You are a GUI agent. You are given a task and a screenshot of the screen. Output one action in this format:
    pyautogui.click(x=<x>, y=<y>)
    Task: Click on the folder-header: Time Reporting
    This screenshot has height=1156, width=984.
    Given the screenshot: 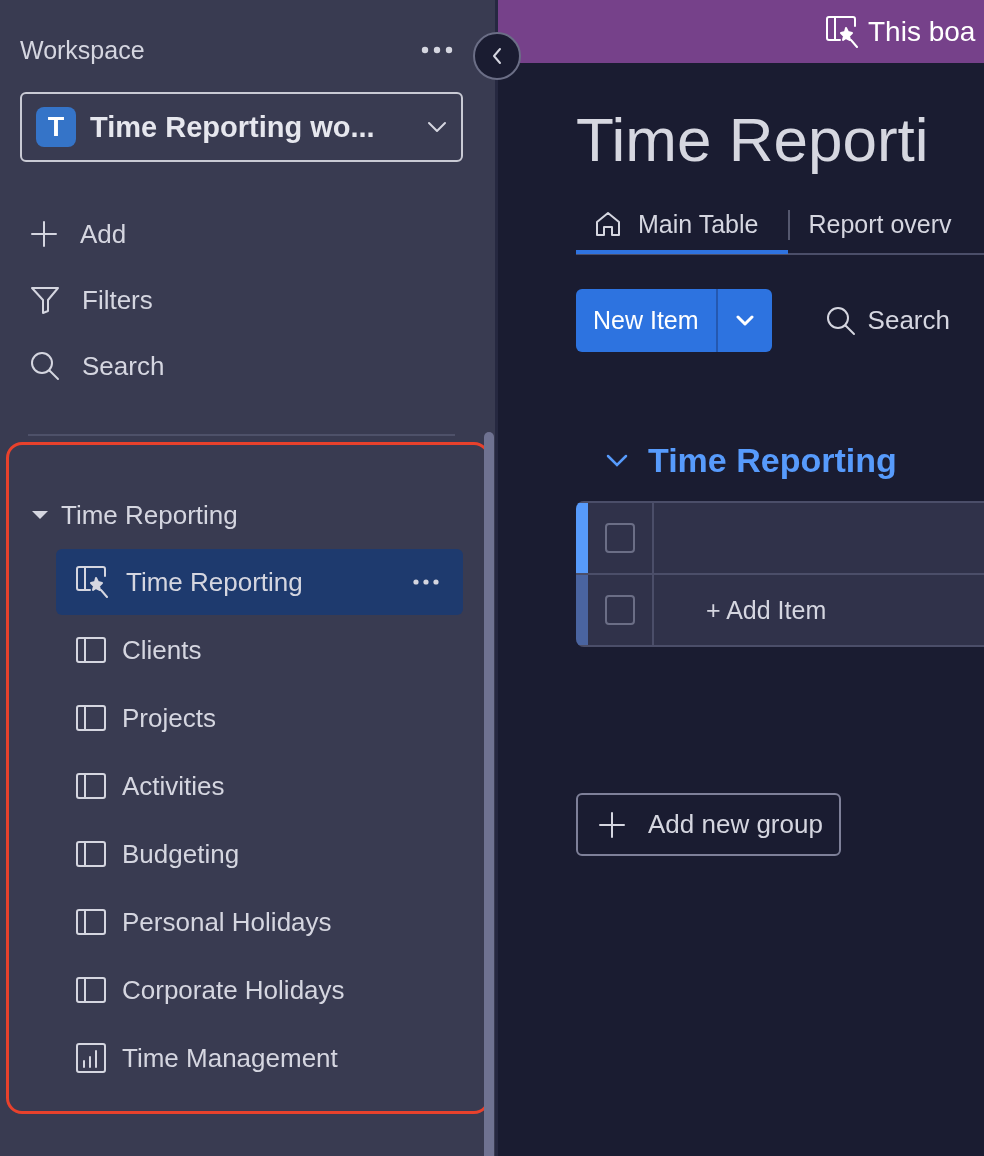 What is the action you would take?
    pyautogui.click(x=248, y=515)
    